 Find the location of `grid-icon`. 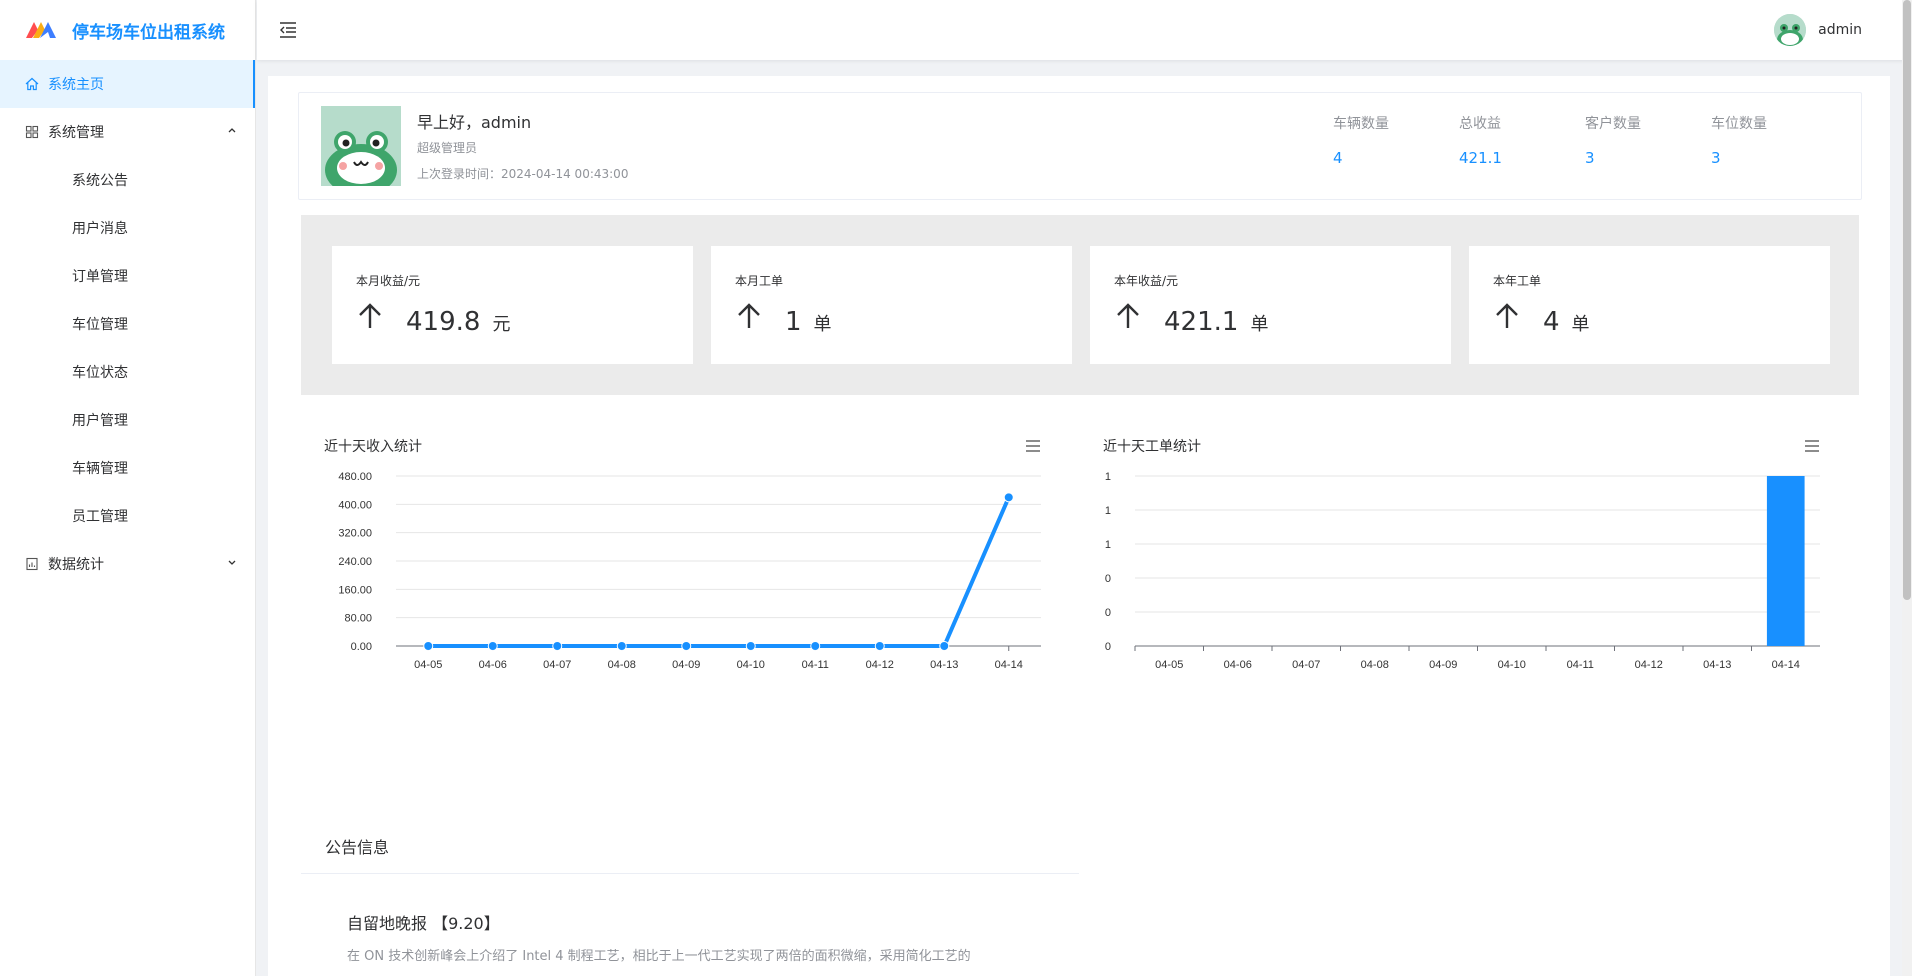

grid-icon is located at coordinates (32, 132).